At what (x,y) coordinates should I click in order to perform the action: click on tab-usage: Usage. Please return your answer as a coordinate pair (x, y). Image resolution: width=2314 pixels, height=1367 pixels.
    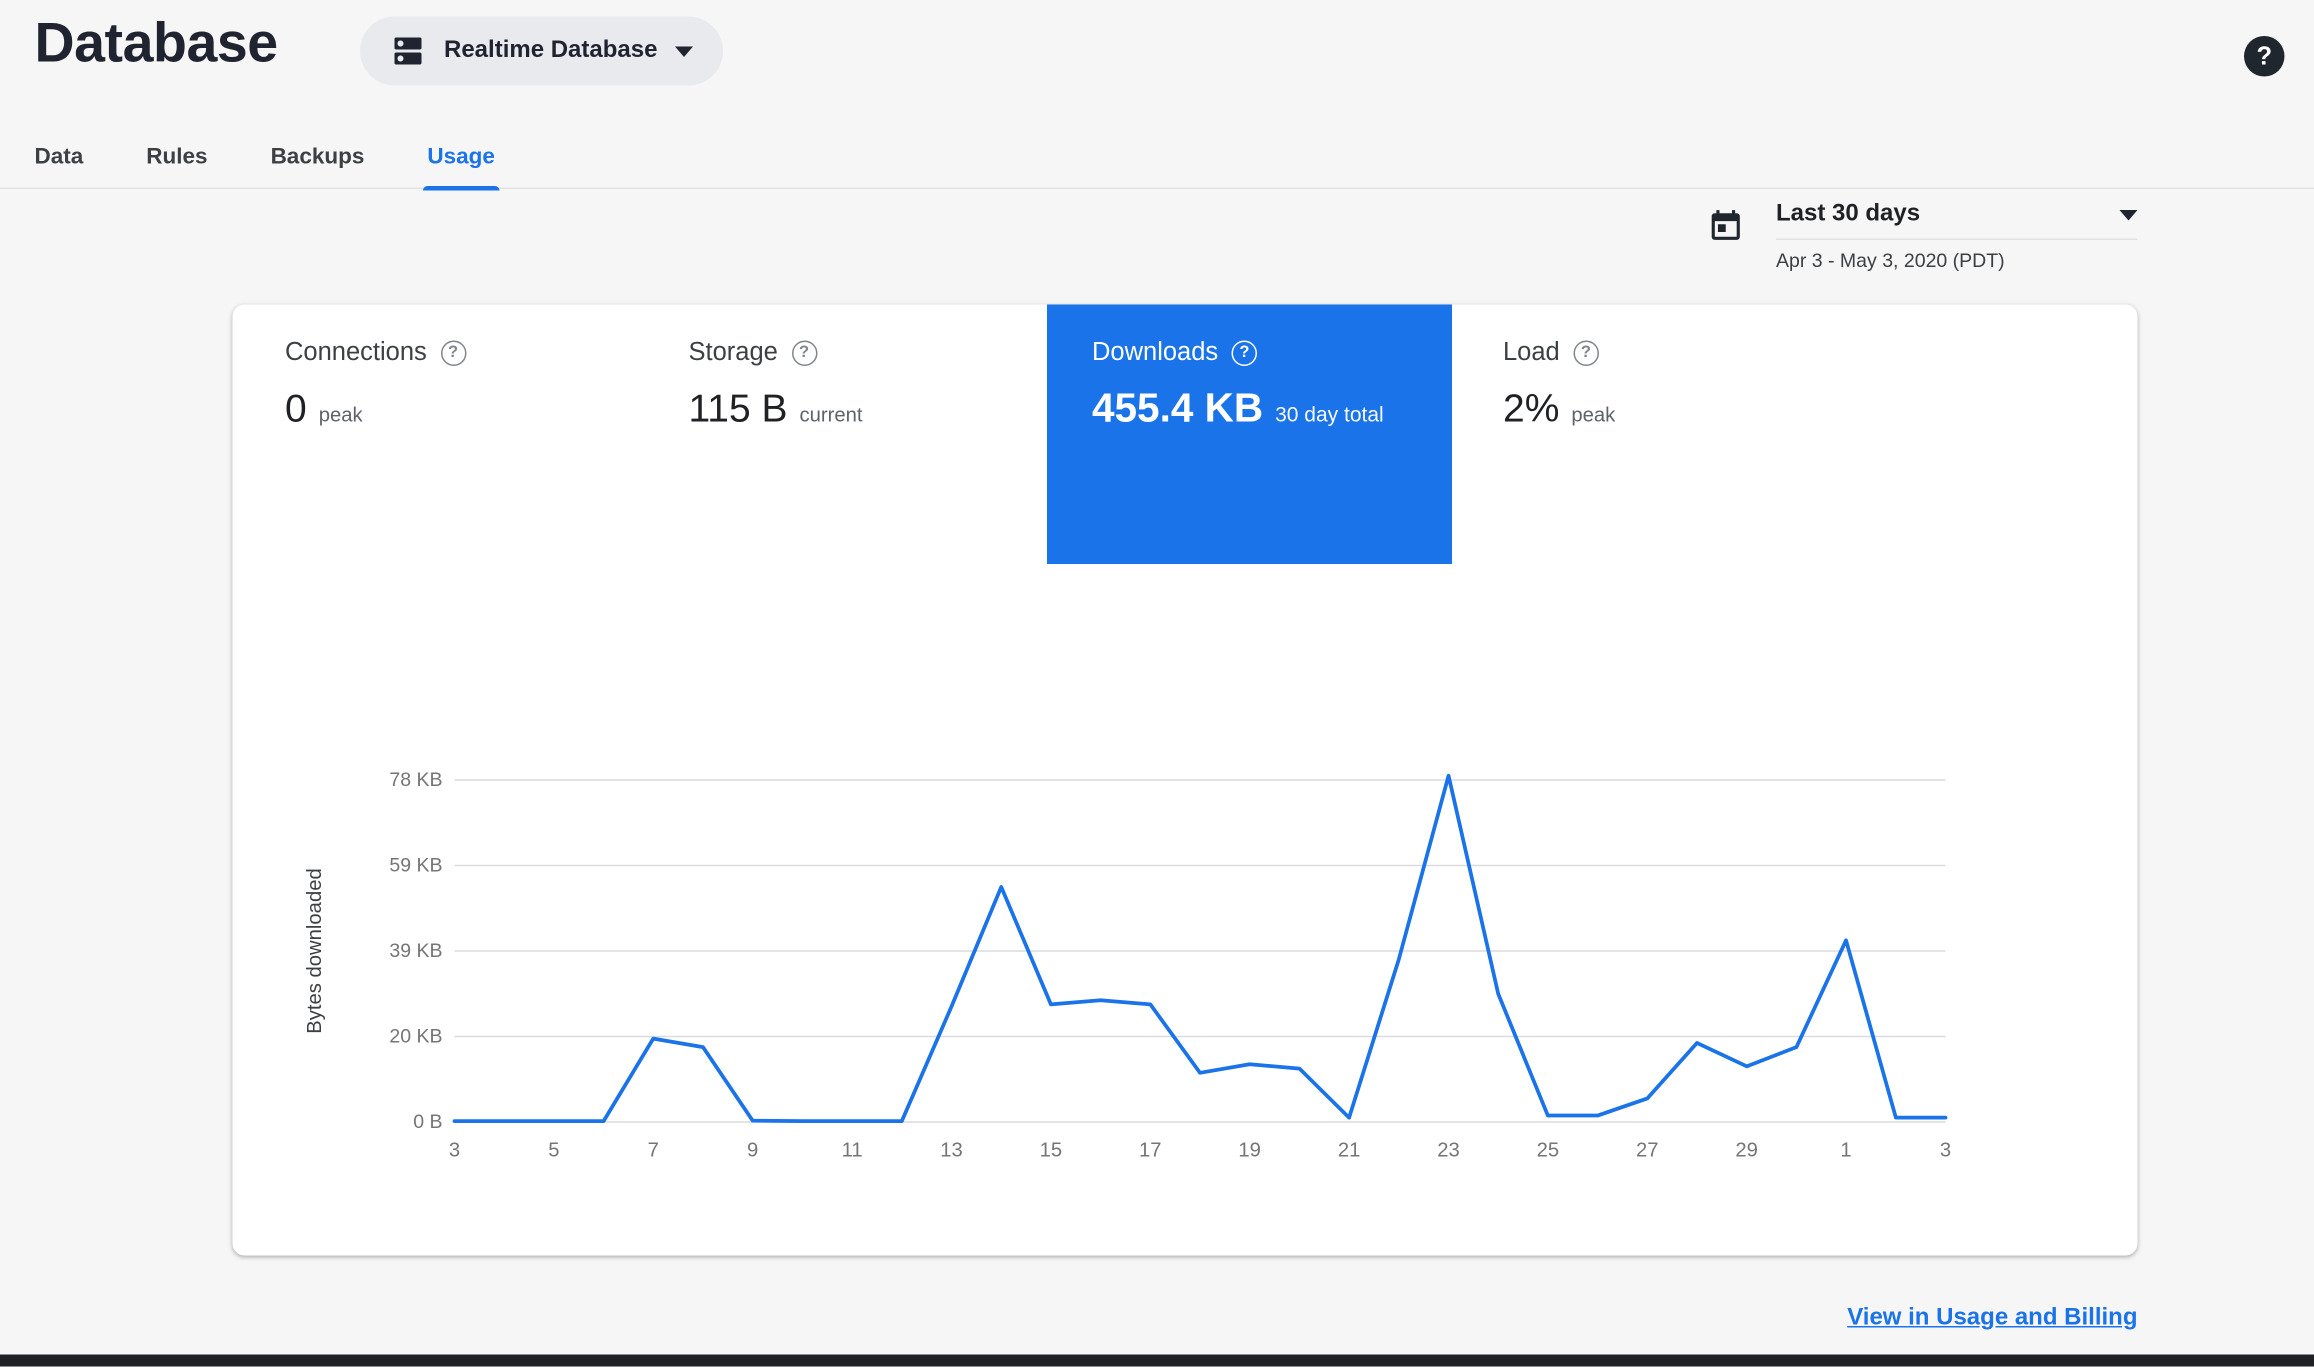
    Looking at the image, I should click on (461, 159).